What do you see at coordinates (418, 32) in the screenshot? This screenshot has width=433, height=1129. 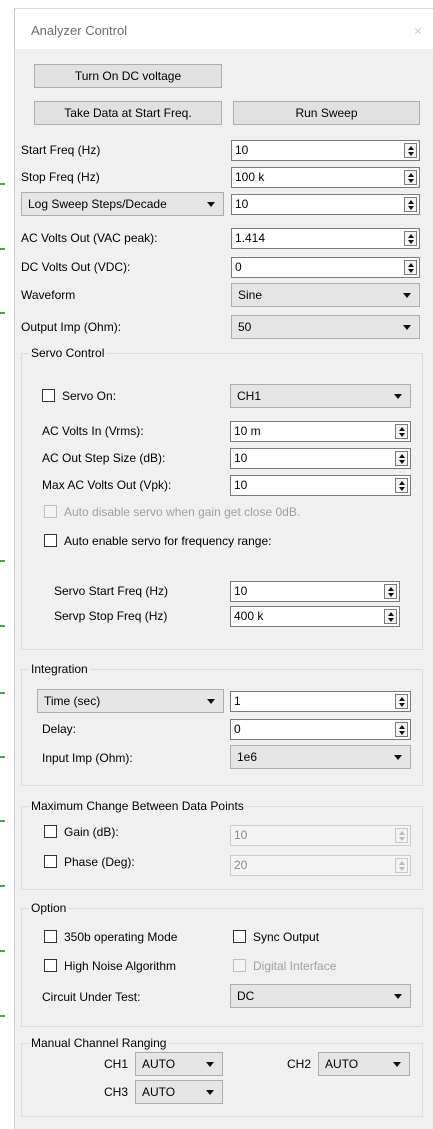 I see `close-icon: ✕` at bounding box center [418, 32].